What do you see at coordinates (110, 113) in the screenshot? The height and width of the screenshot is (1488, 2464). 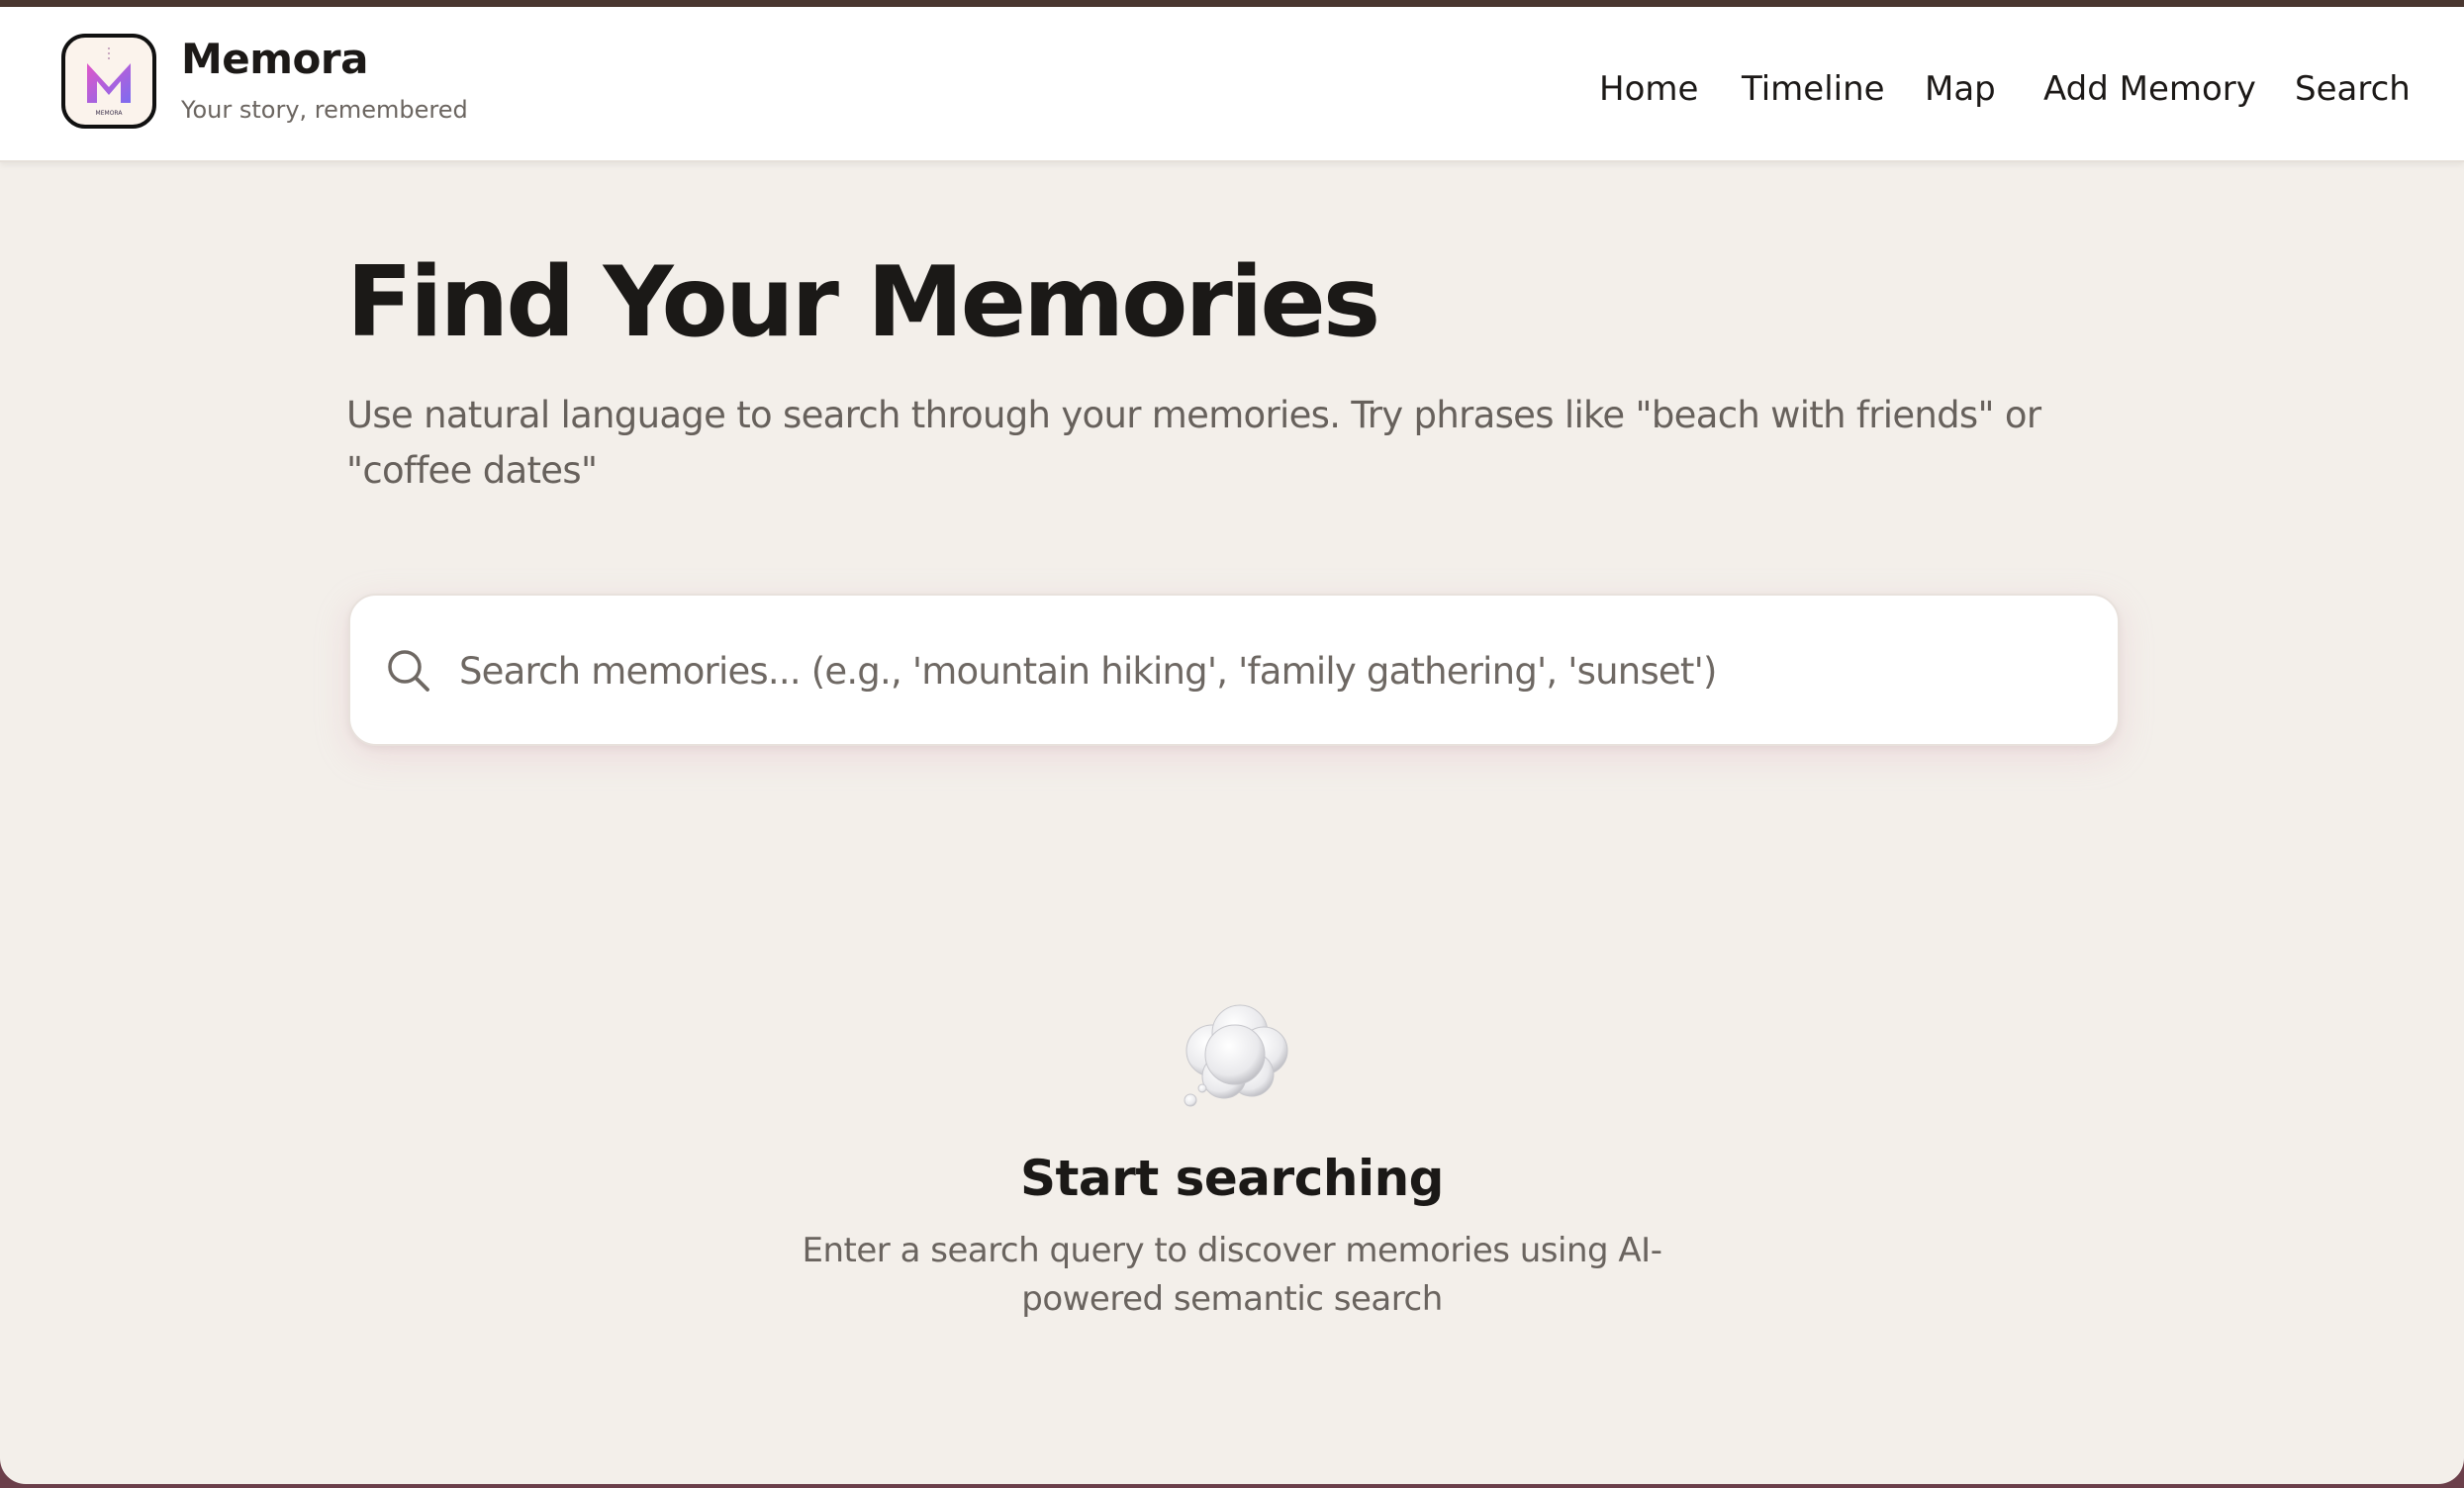 I see `svg-text: MEMORA` at bounding box center [110, 113].